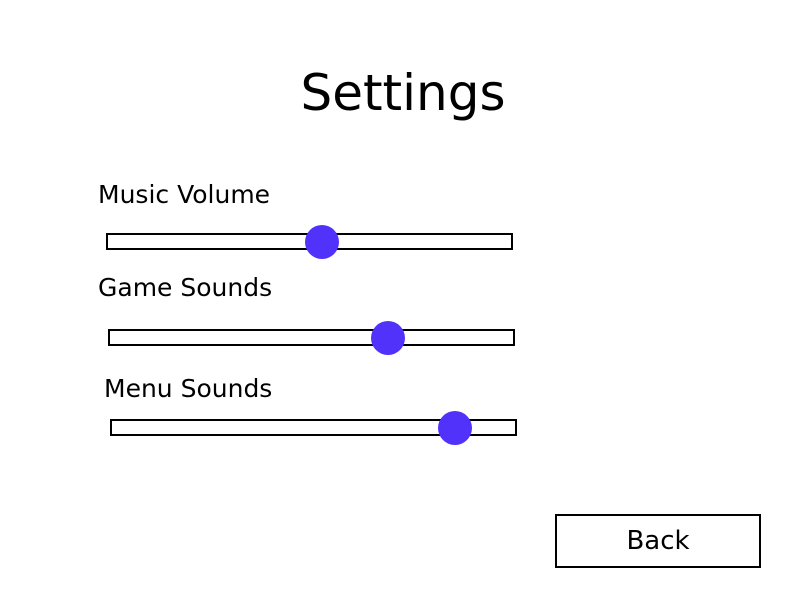 The width and height of the screenshot is (800, 600). What do you see at coordinates (454, 427) in the screenshot?
I see `menu-sounds-slider-thumb` at bounding box center [454, 427].